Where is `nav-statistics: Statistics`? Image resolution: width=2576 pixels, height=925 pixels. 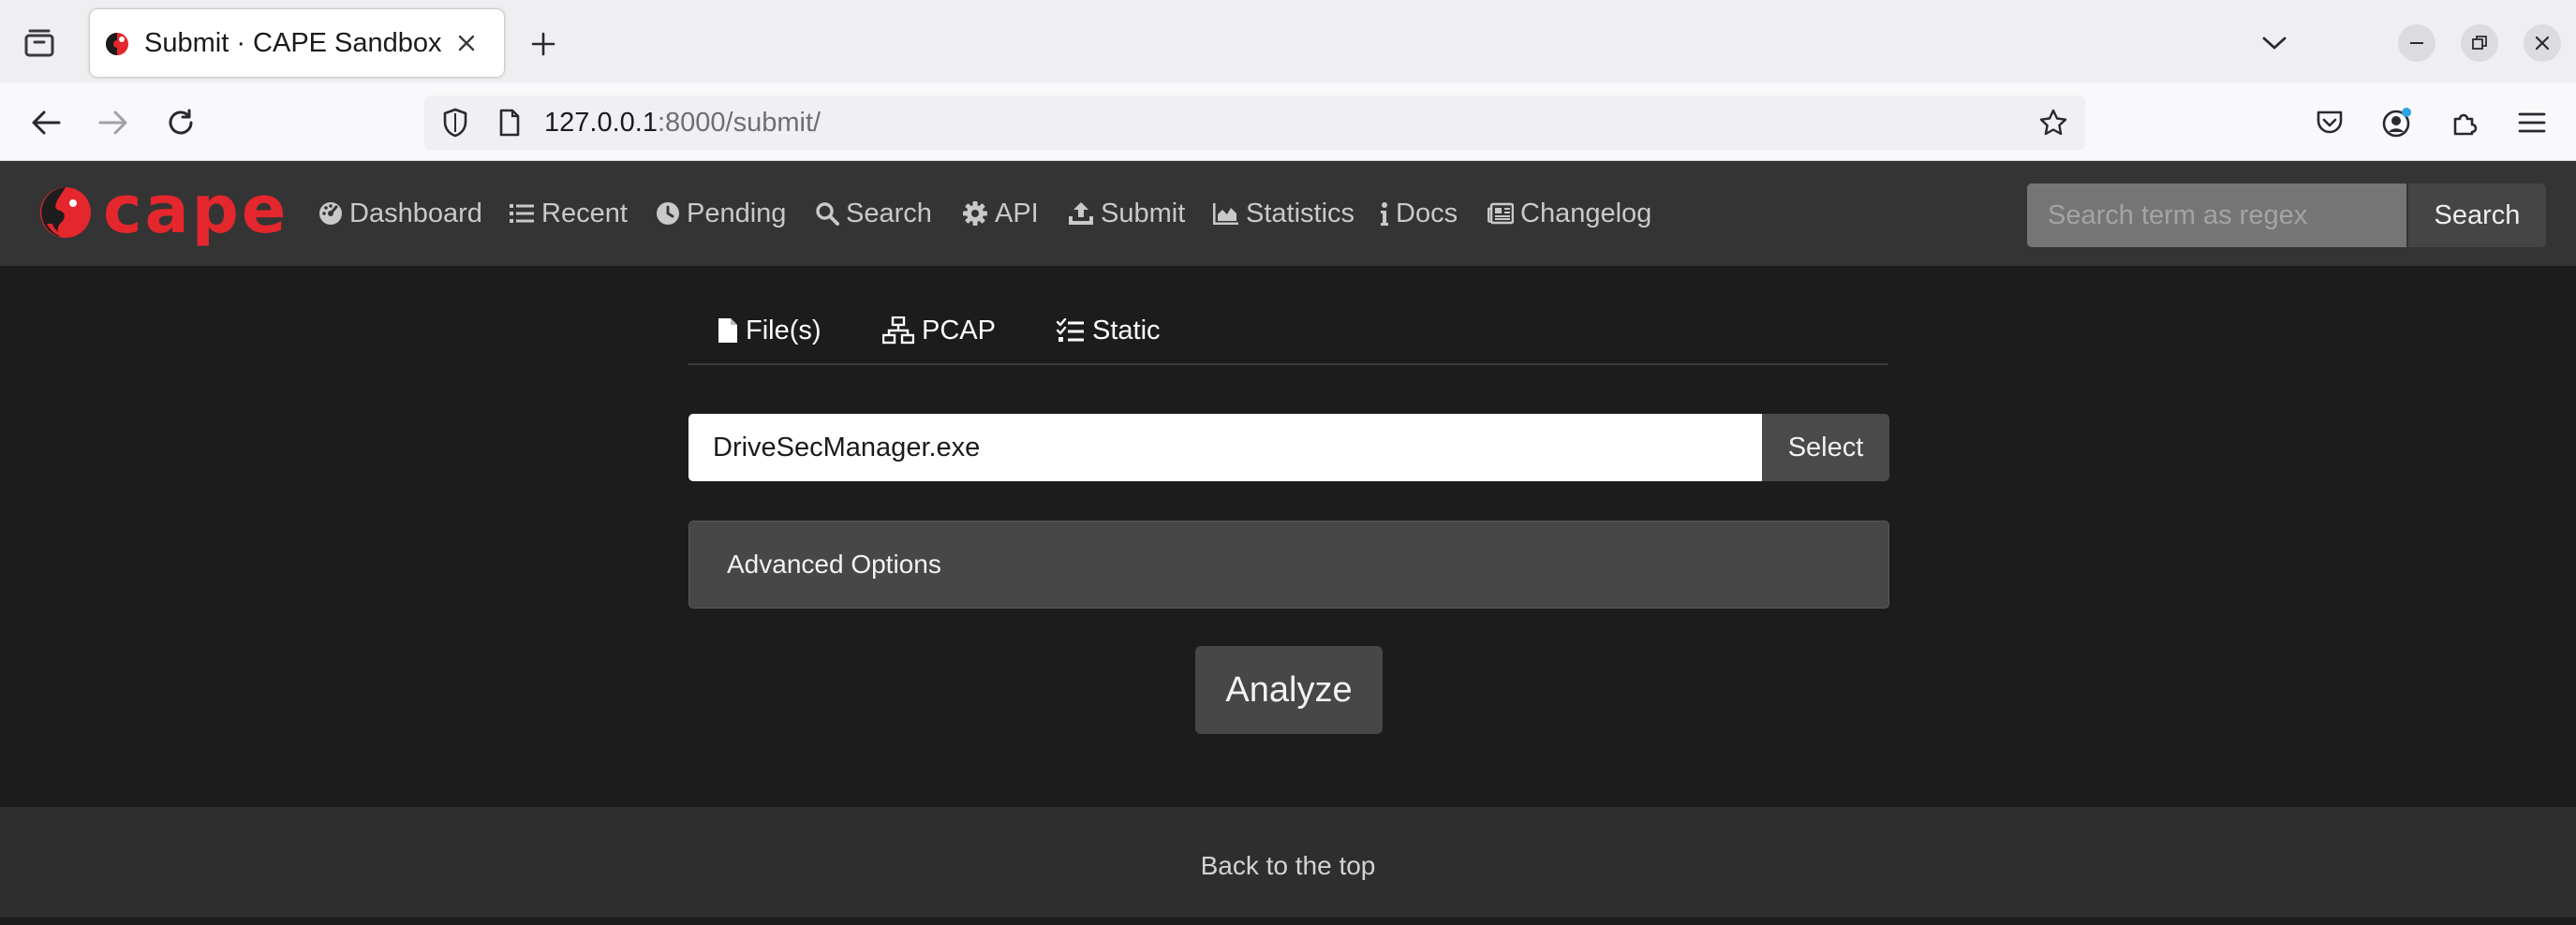
nav-statistics: Statistics is located at coordinates (1284, 213).